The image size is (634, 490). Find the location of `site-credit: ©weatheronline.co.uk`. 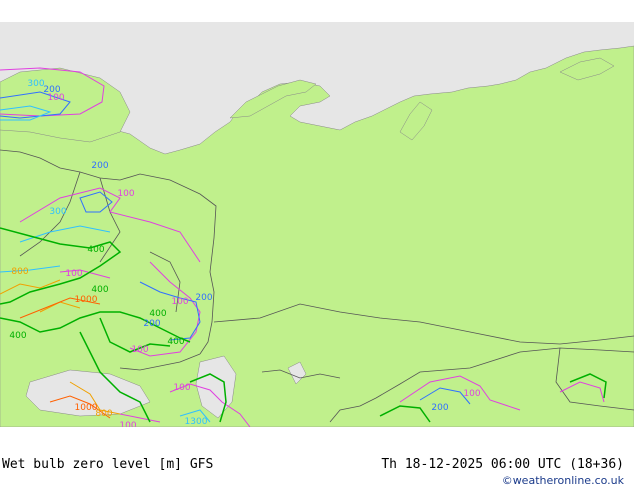

site-credit: ©weatheronline.co.uk is located at coordinates (563, 480).